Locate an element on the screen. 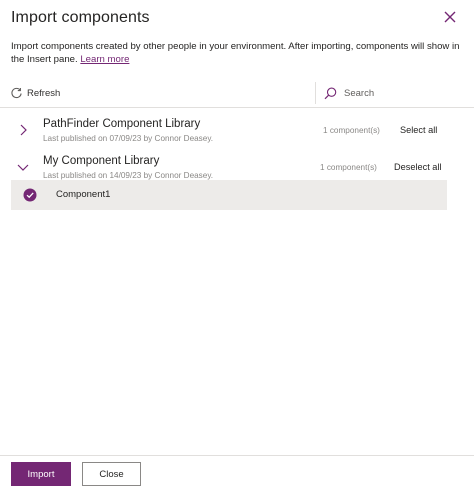  learn-more-link: Learn more is located at coordinates (104, 59).